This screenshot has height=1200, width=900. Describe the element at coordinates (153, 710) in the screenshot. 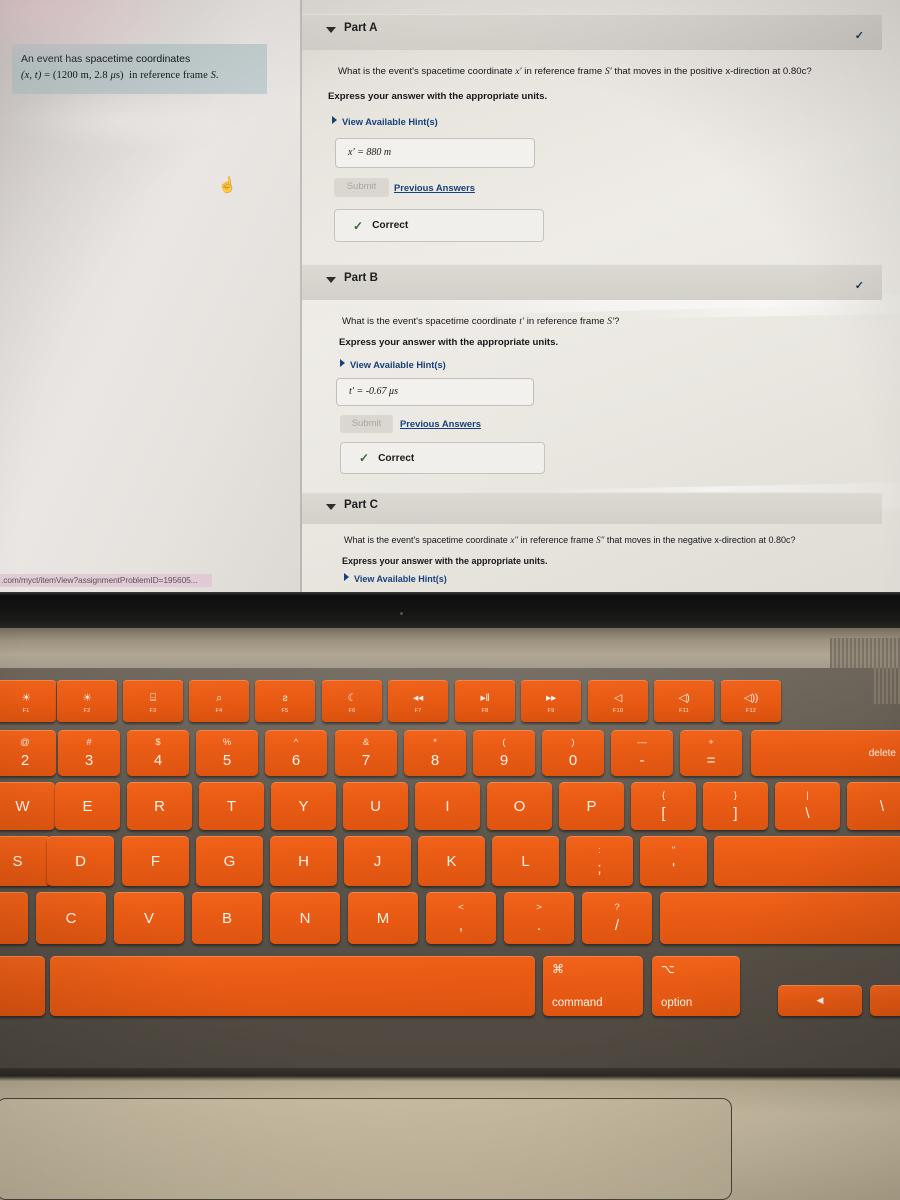

I see `function-key-number: F3` at that location.